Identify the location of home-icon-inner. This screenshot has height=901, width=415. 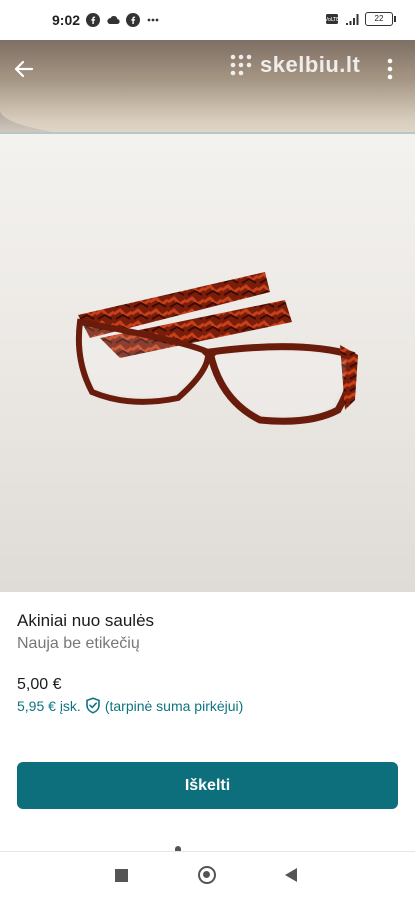
(206, 874).